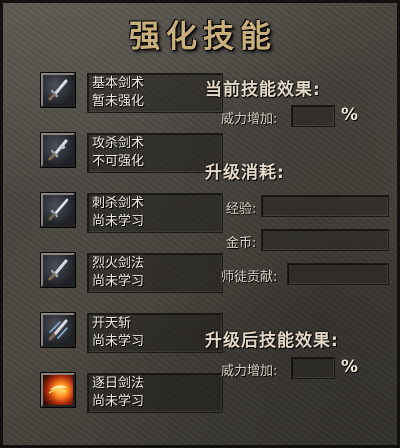  Describe the element at coordinates (325, 206) in the screenshot. I see `exp-field` at that location.